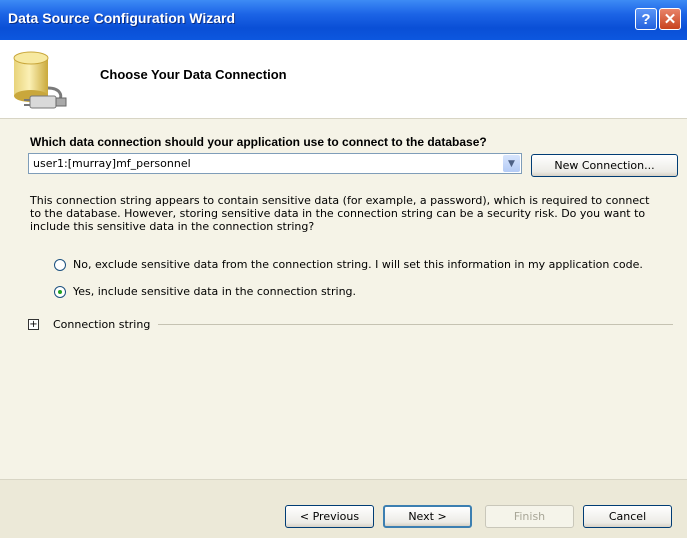 The image size is (687, 538). Describe the element at coordinates (60, 291) in the screenshot. I see `radio-button-yes` at that location.